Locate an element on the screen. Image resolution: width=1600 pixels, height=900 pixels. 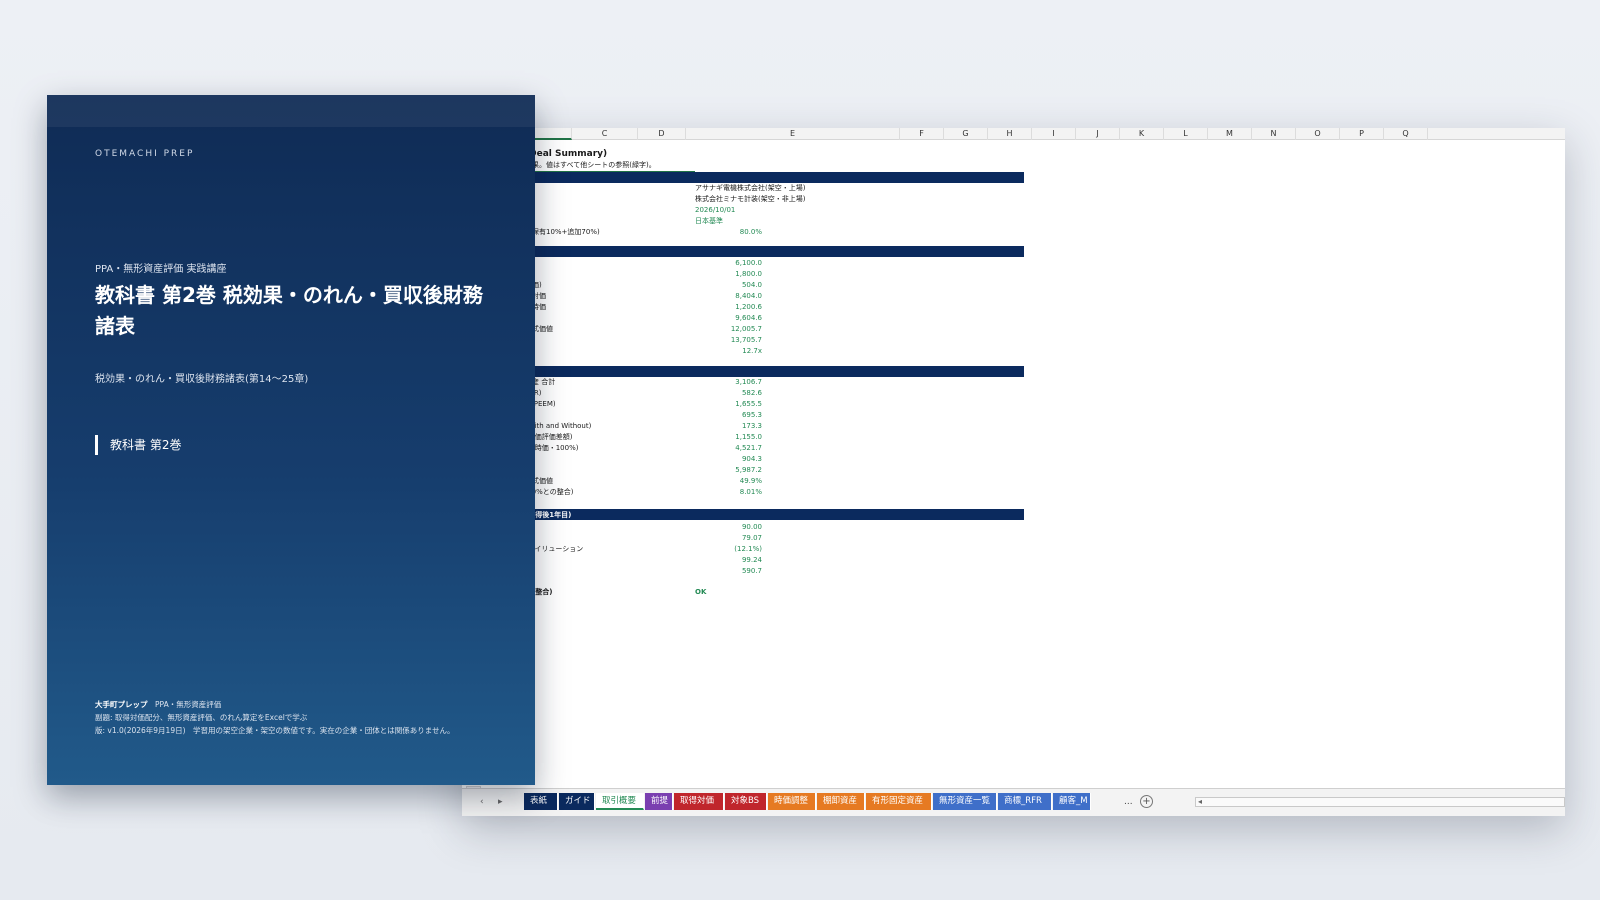
sheet-tab: 有形固定資産 is located at coordinates (899, 801).